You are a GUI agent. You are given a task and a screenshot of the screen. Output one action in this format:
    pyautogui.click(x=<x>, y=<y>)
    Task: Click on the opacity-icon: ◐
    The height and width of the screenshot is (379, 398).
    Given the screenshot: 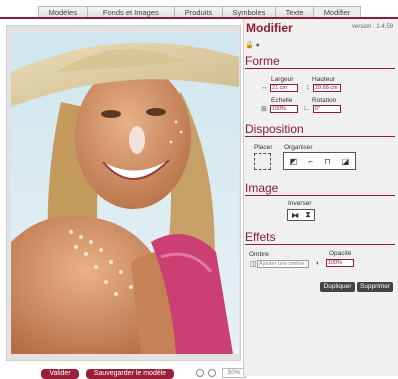 What is the action you would take?
    pyautogui.click(x=318, y=263)
    